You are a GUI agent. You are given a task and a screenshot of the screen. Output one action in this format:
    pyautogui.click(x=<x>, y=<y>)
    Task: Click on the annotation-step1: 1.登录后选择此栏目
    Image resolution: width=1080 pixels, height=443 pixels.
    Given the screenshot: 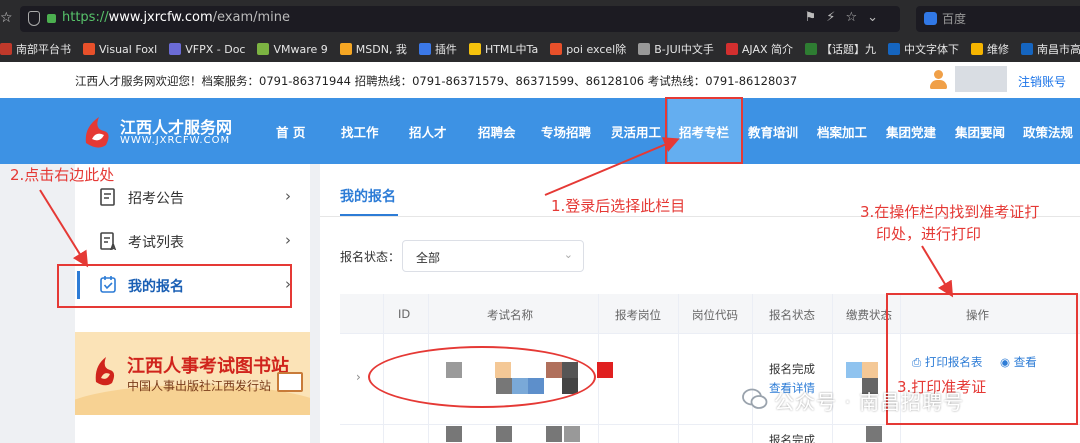 What is the action you would take?
    pyautogui.click(x=618, y=206)
    